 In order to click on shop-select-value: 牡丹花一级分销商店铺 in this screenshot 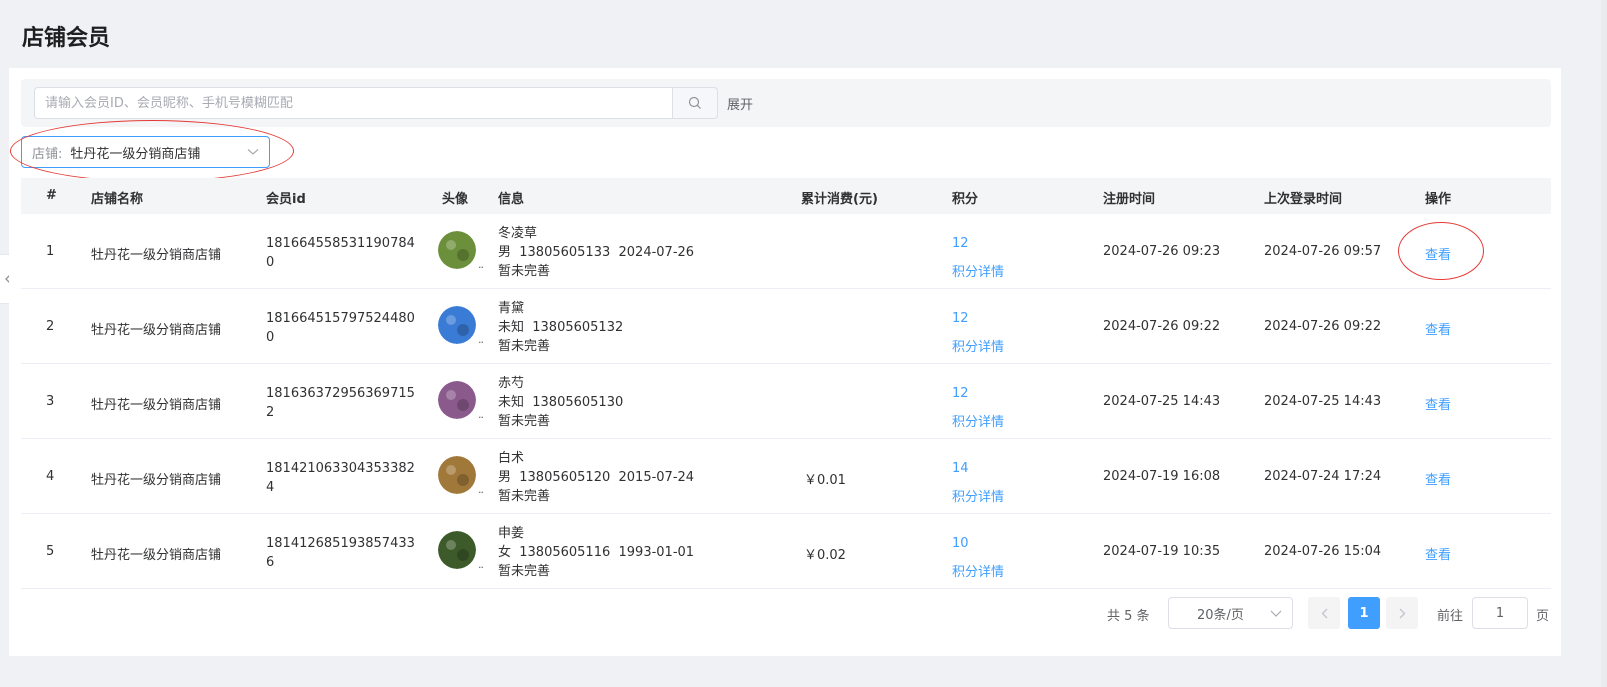, I will do `click(135, 154)`.